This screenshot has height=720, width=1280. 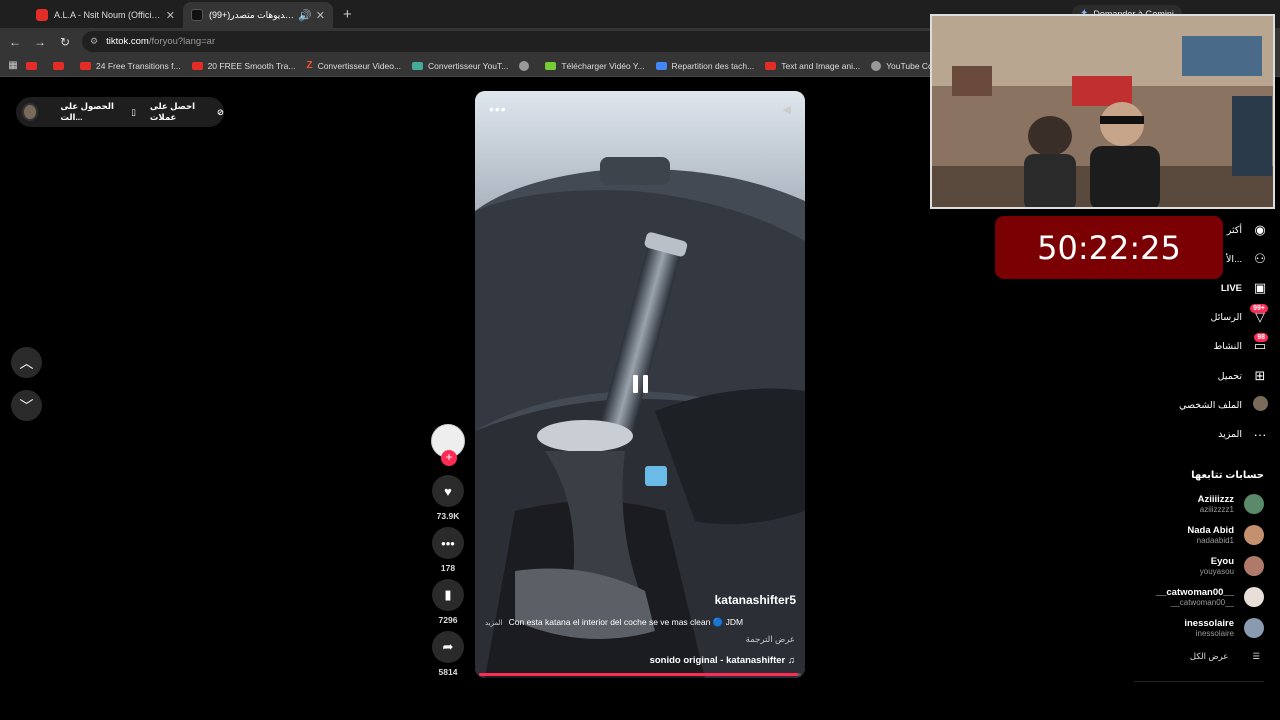 I want to click on save-button: ▮ 7296, so click(x=448, y=602).